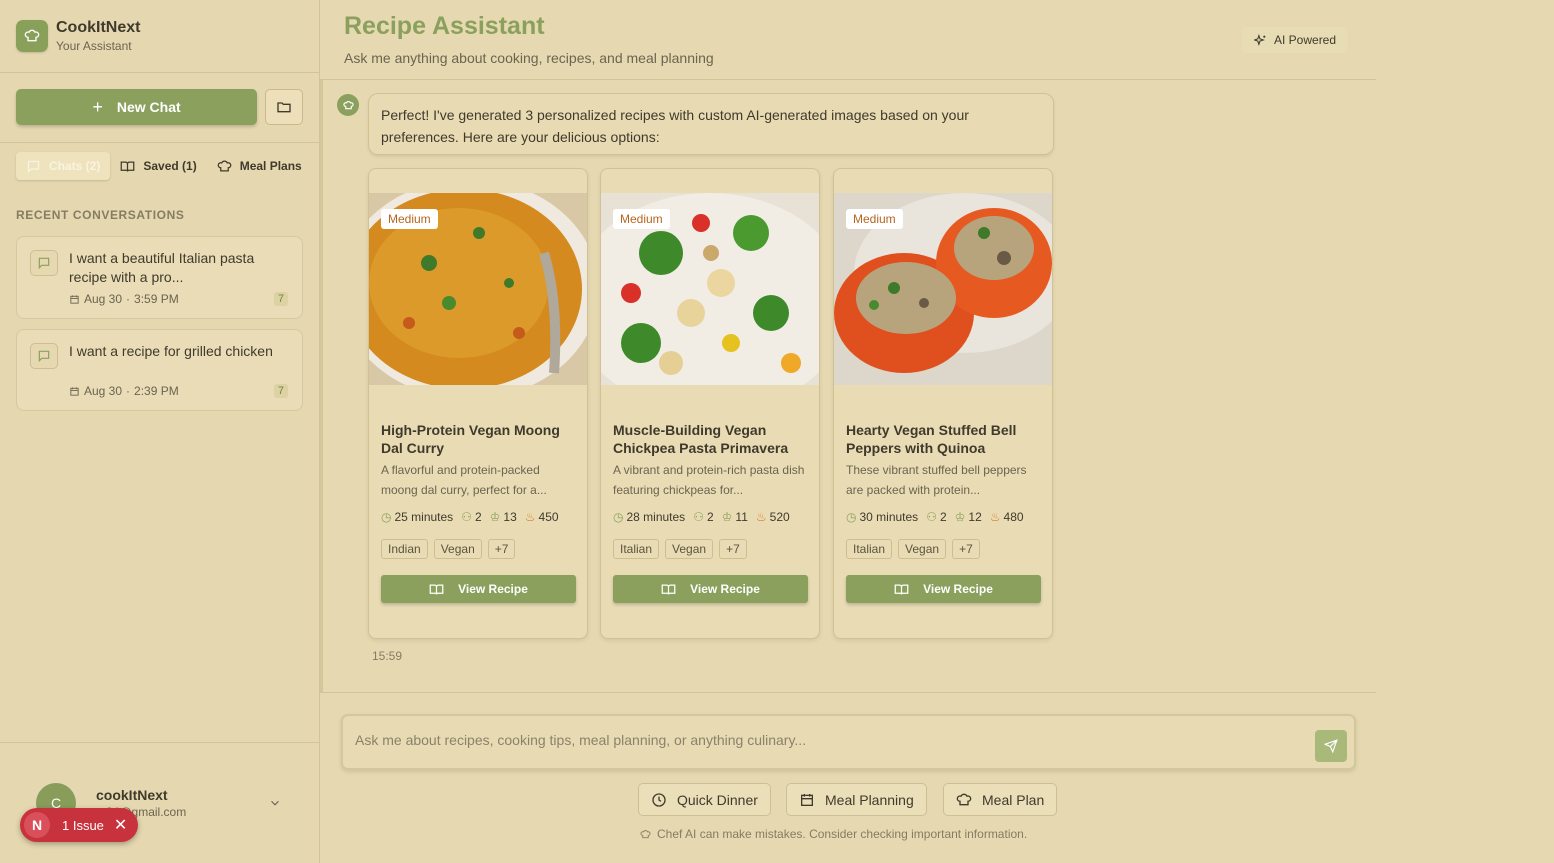  I want to click on recipe-tags: Italian Vegan +7, so click(913, 549).